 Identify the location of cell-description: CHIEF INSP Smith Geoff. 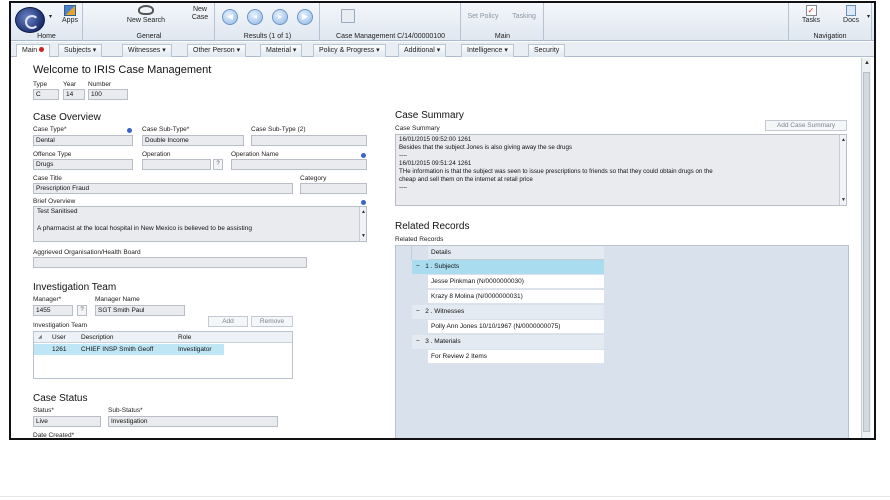
(117, 349).